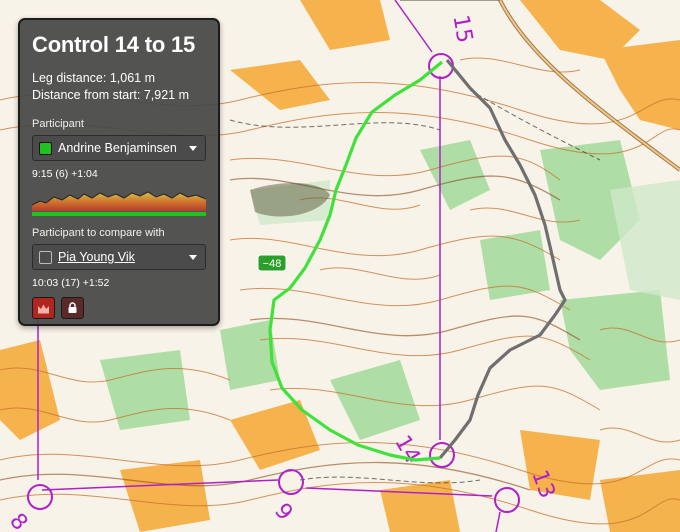 This screenshot has width=680, height=532. Describe the element at coordinates (45, 257) in the screenshot. I see `compare-color-swatch` at that location.